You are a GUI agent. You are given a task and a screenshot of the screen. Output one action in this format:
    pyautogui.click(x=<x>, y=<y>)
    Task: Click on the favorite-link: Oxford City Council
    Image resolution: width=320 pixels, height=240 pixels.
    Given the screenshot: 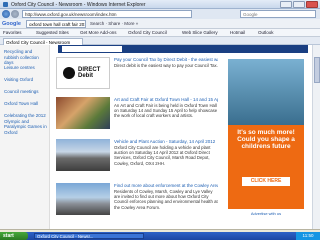 What is the action you would take?
    pyautogui.click(x=147, y=32)
    